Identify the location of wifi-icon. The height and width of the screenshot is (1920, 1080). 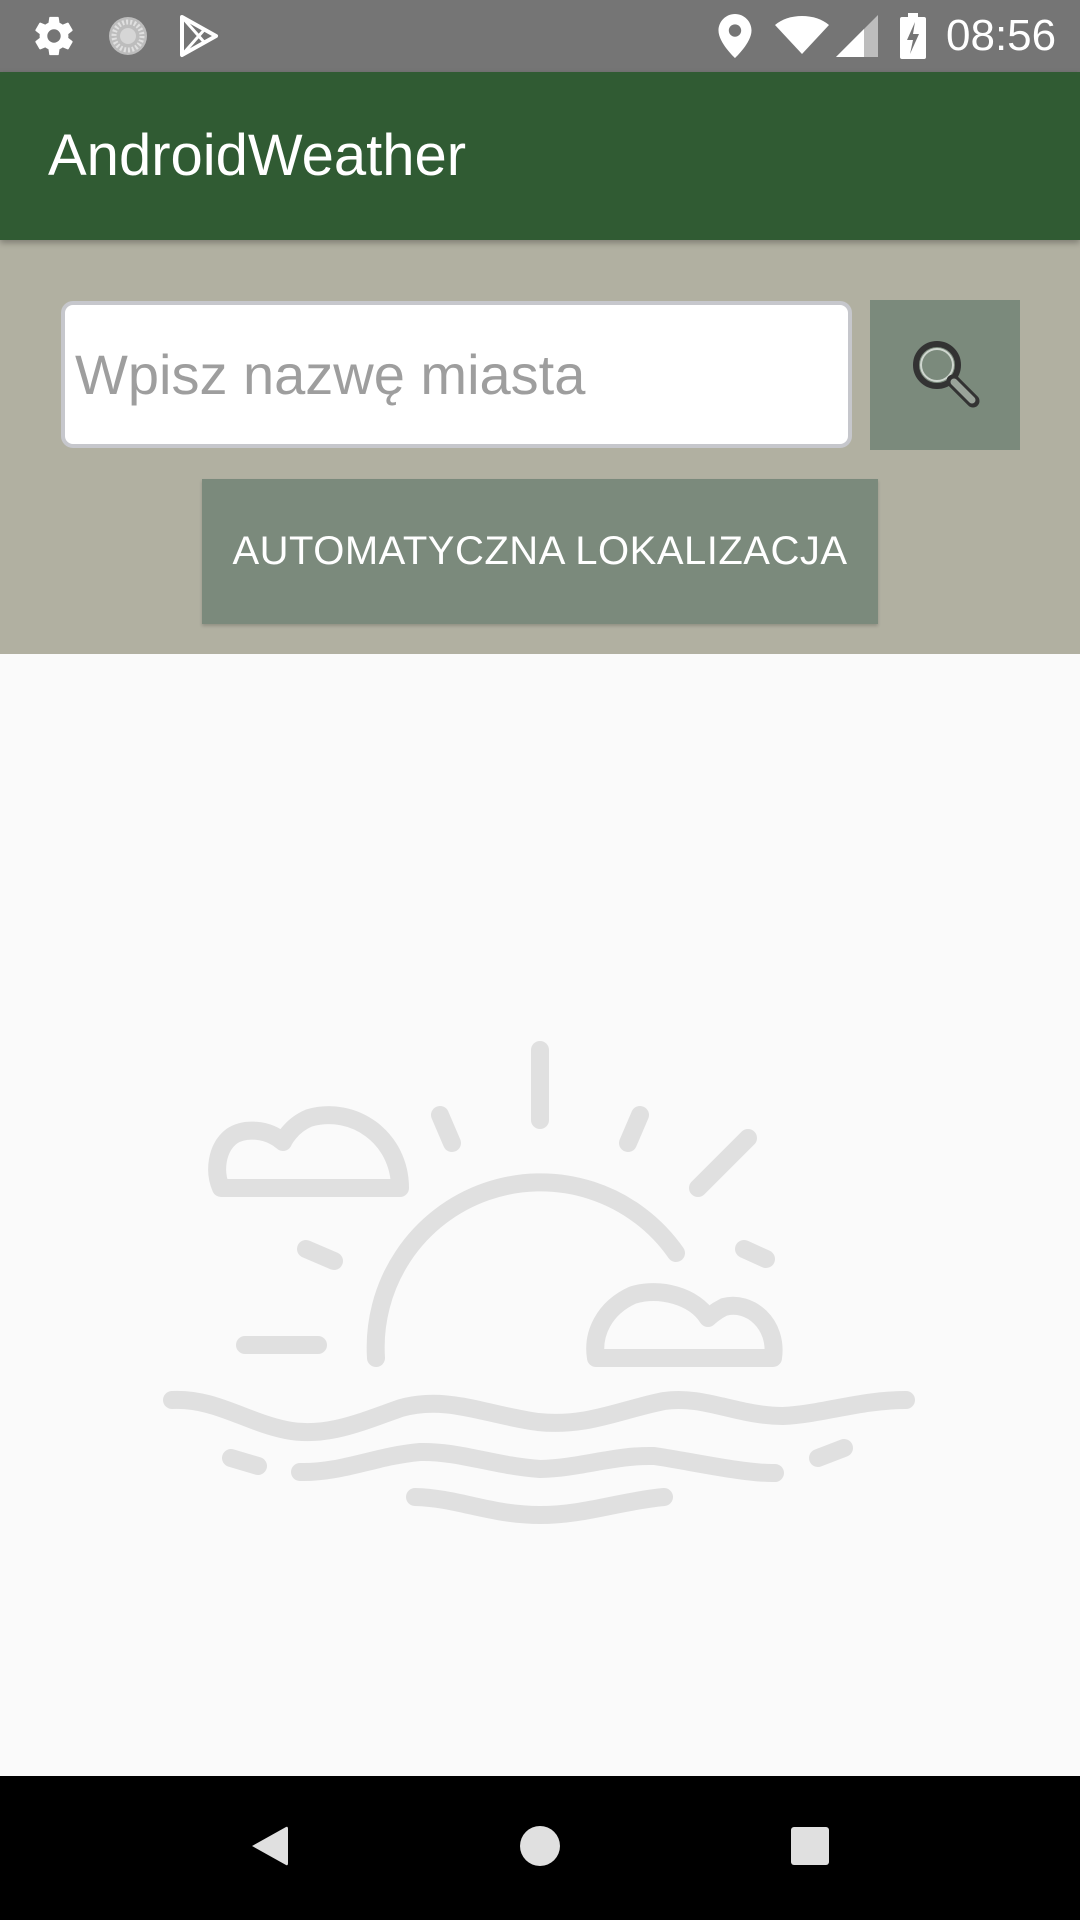
(802, 36).